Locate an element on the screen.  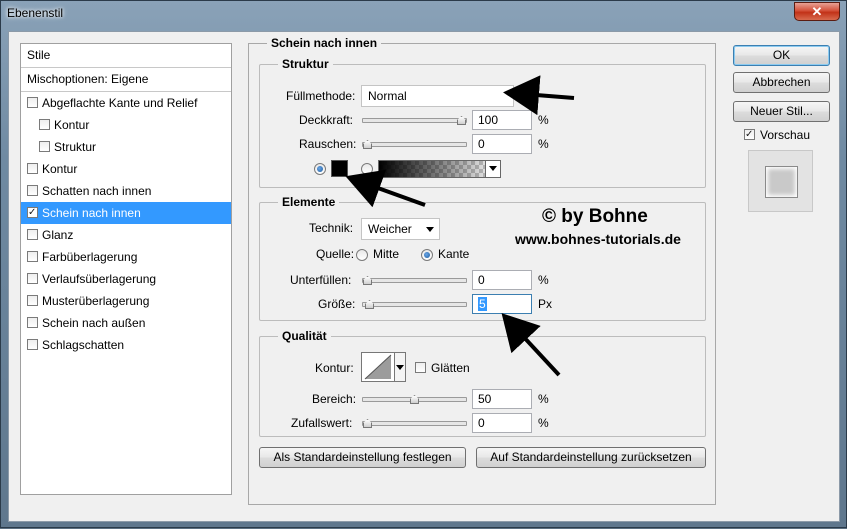
cancel-button: Abbrechen is located at coordinates (781, 82).